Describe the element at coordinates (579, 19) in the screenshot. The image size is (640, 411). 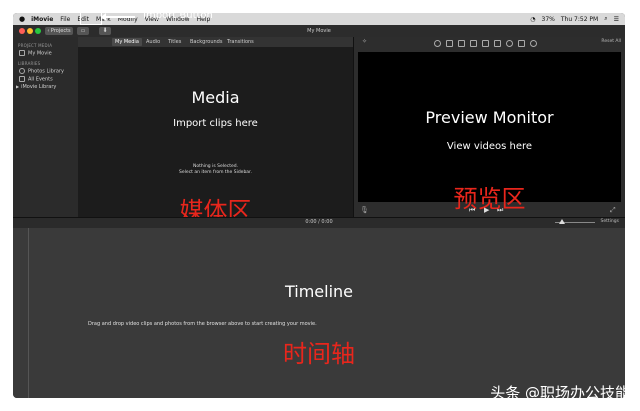
I see `clock: Thu 7:52 PM` at that location.